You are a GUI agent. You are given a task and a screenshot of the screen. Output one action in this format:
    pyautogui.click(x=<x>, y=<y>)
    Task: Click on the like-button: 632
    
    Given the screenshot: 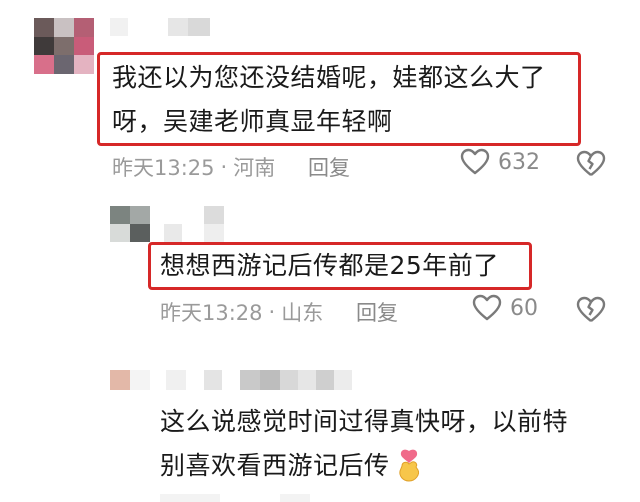 What is the action you would take?
    pyautogui.click(x=500, y=162)
    